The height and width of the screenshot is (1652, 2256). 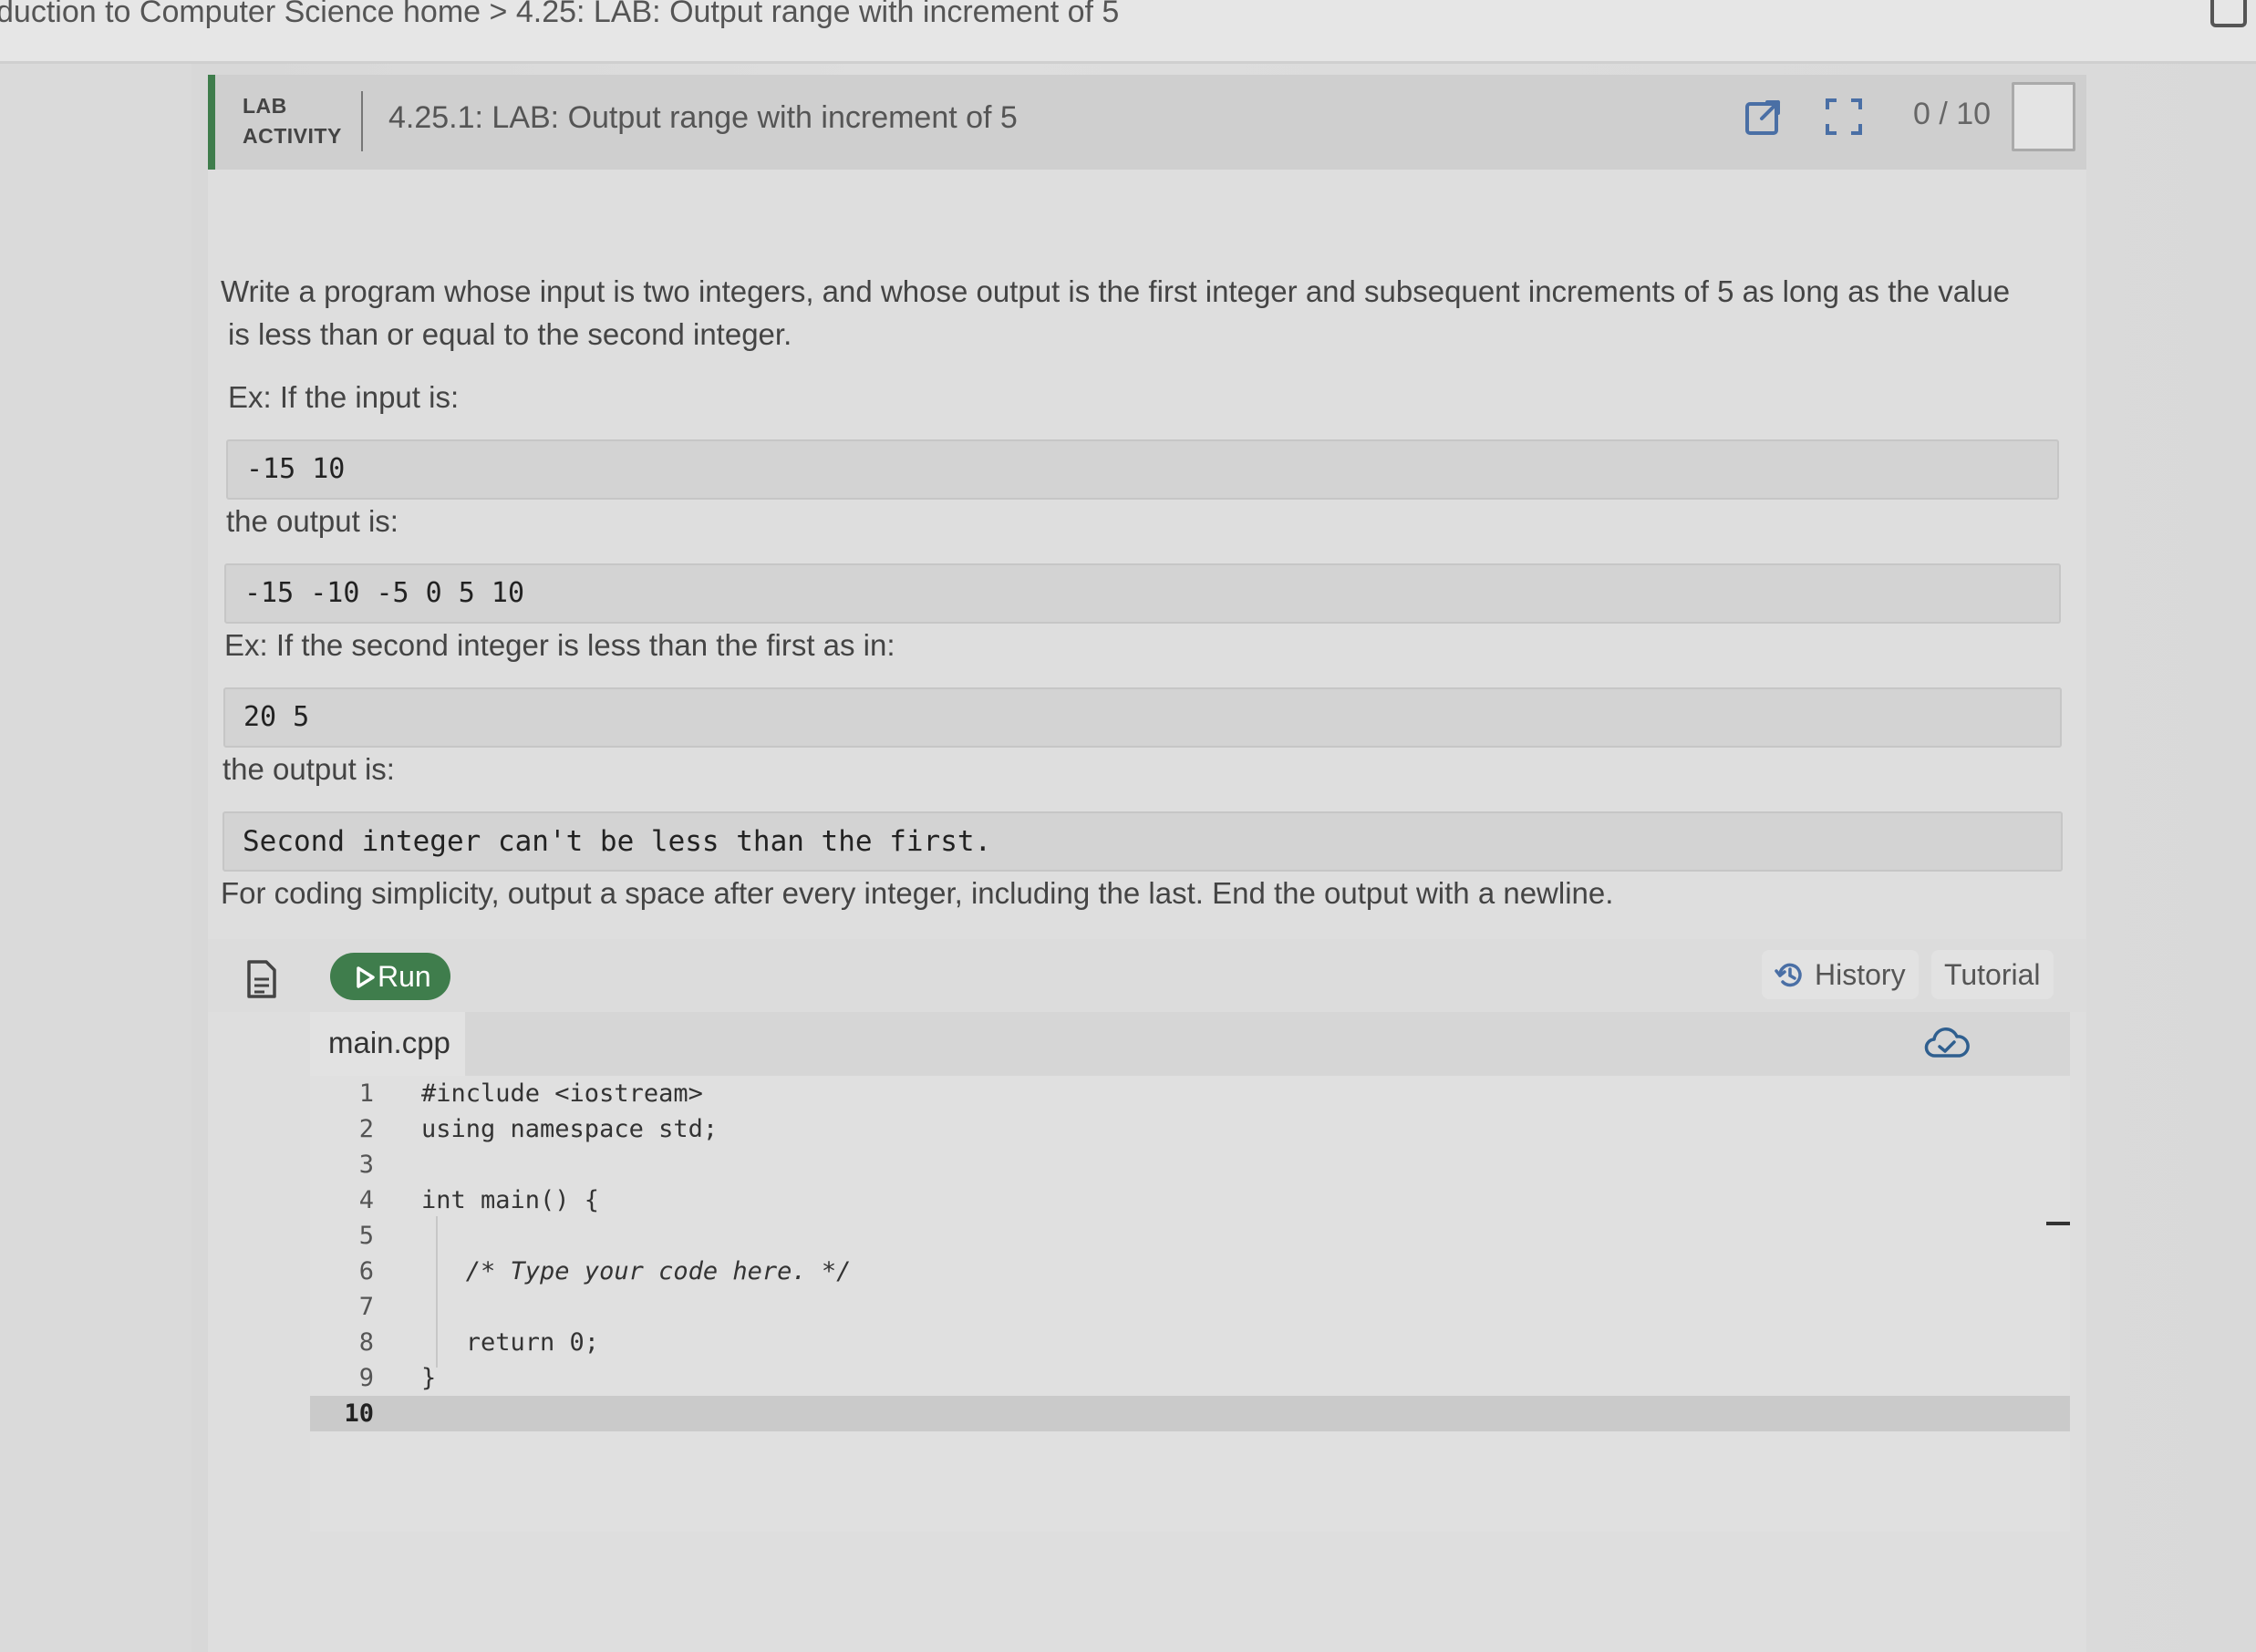 What do you see at coordinates (366, 1129) in the screenshot?
I see `line-number: 2` at bounding box center [366, 1129].